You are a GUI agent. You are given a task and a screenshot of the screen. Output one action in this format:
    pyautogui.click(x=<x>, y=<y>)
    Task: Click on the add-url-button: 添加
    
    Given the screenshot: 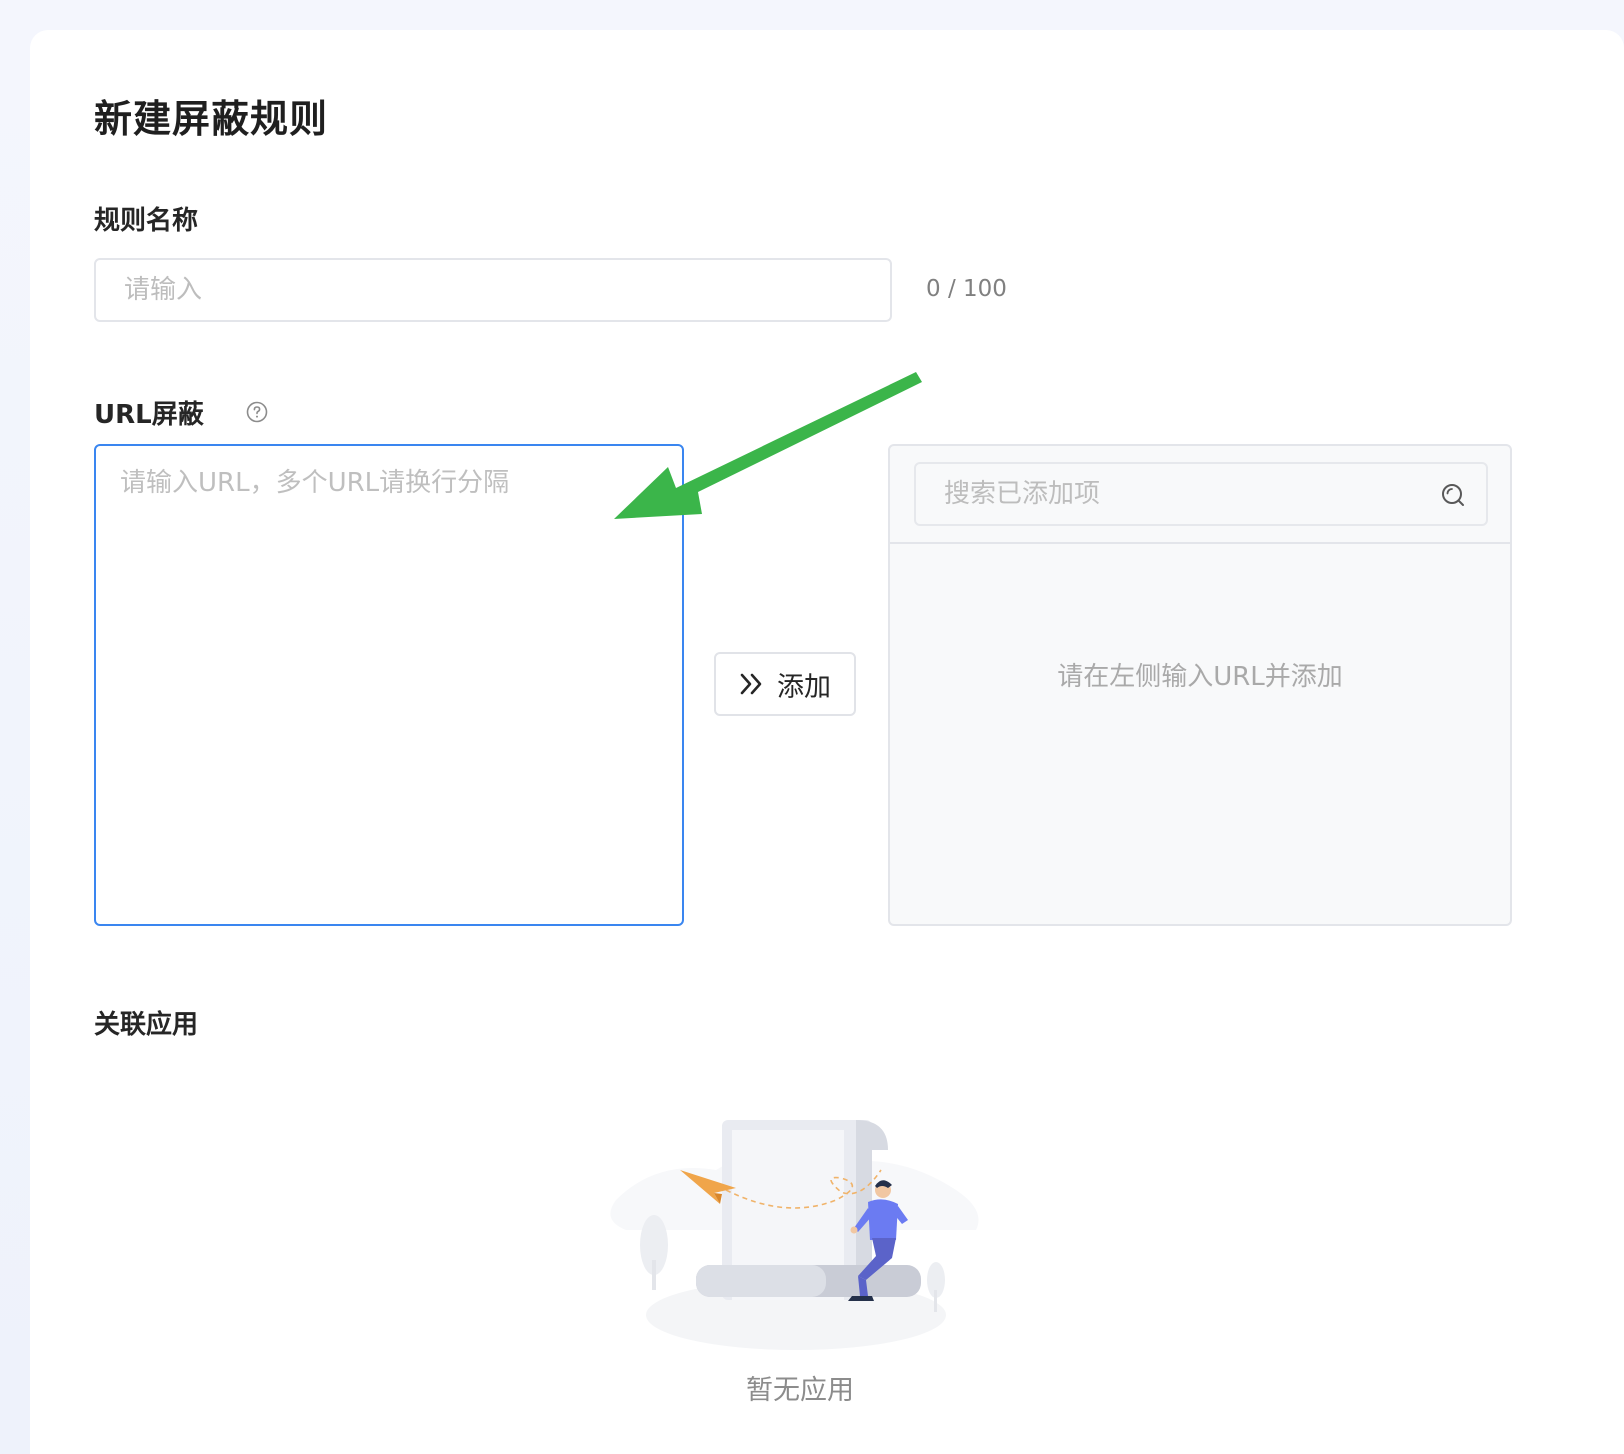 What is the action you would take?
    pyautogui.click(x=785, y=684)
    